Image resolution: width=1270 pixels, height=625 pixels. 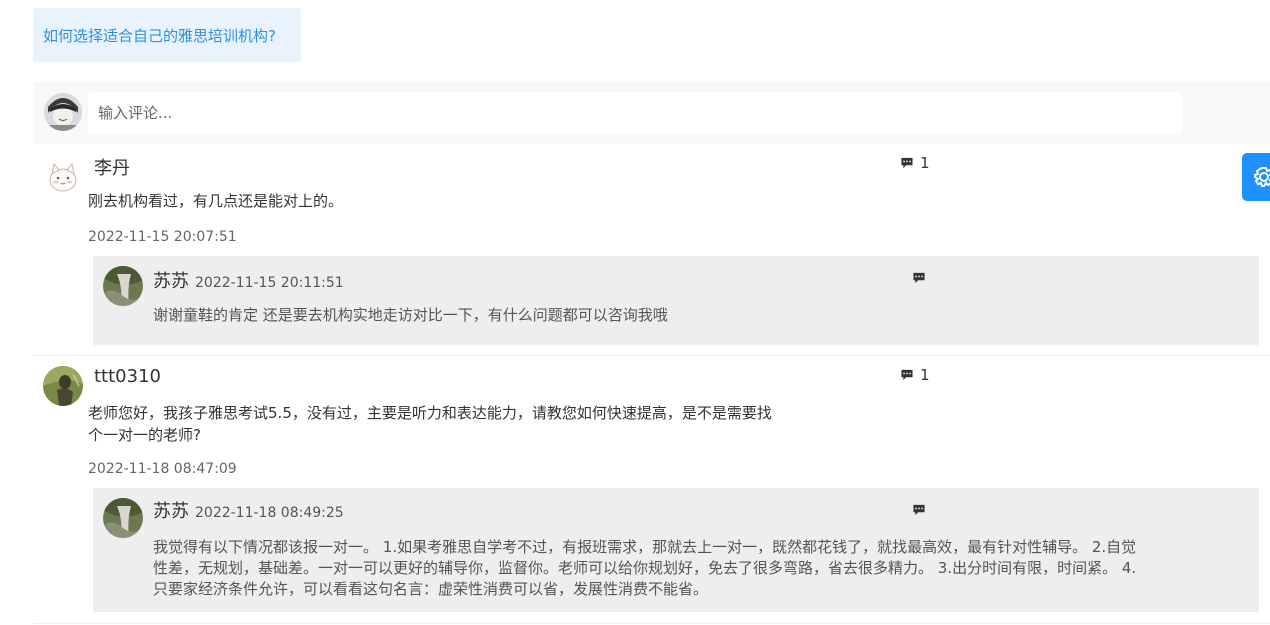 I want to click on comment-author: ttt0310, so click(x=127, y=376).